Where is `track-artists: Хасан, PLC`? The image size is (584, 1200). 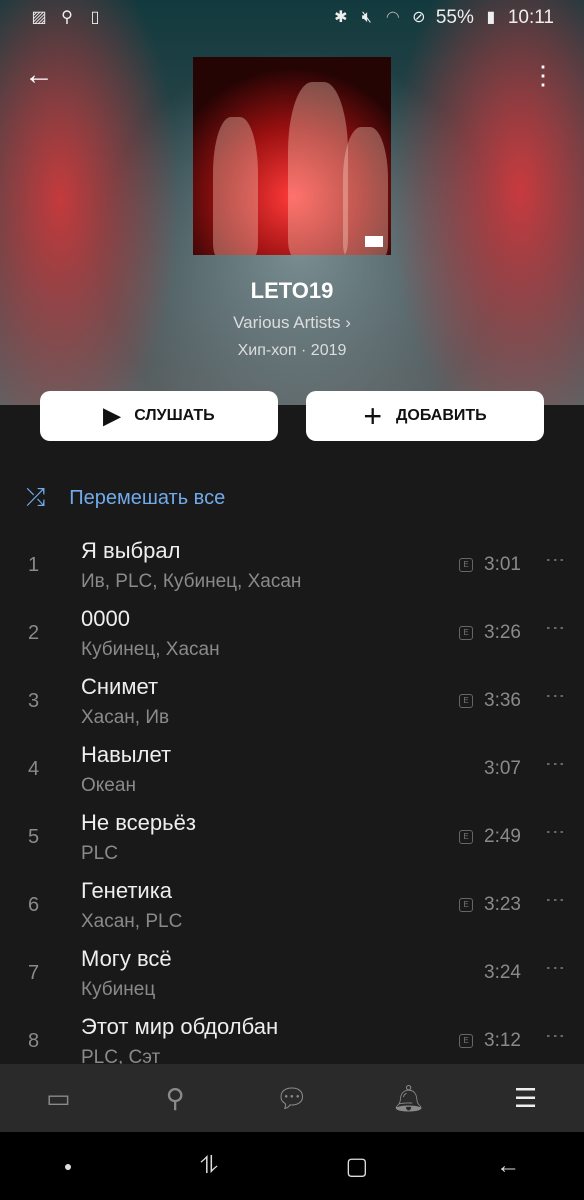 track-artists: Хасан, PLC is located at coordinates (132, 921).